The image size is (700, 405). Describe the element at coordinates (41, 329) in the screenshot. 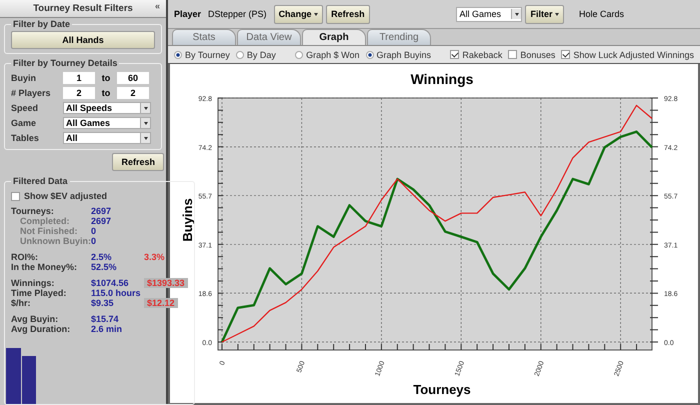

I see `stat-label: Avg Duration:` at that location.